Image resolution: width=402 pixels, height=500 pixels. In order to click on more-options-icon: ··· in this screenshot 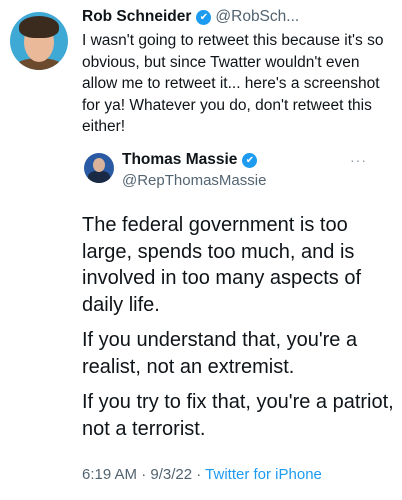, I will do `click(358, 160)`.